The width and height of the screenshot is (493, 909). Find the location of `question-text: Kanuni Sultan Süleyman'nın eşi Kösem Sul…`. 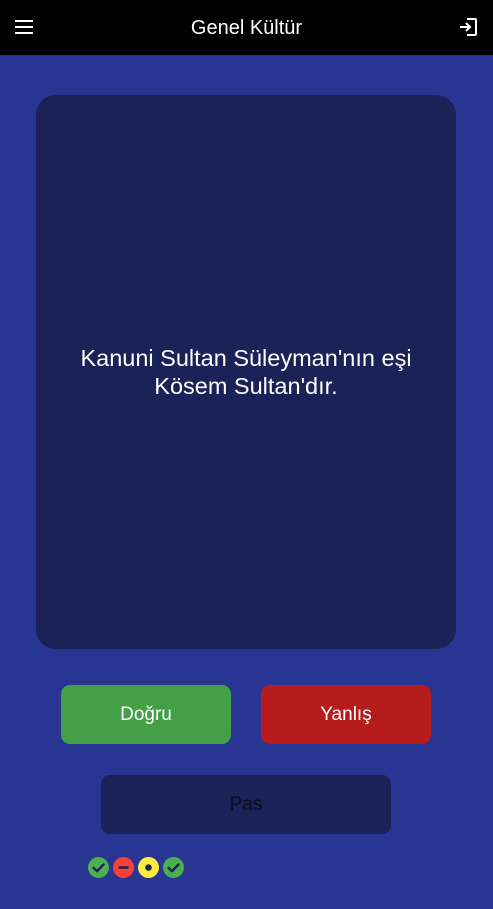

question-text: Kanuni Sultan Süleyman'nın eşi Kösem Sul… is located at coordinates (246, 371).